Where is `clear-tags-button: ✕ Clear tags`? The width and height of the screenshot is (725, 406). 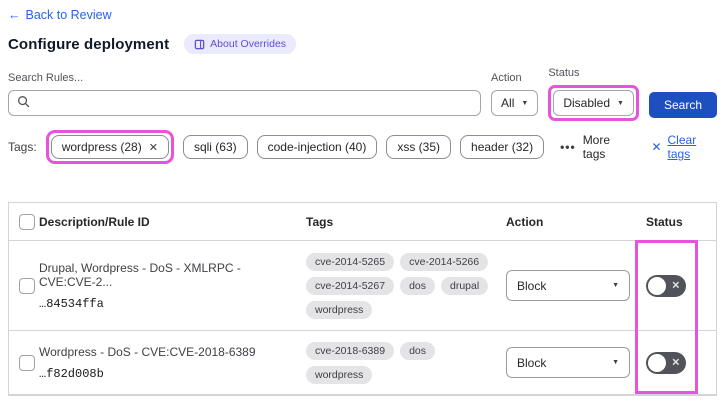 clear-tags-button: ✕ Clear tags is located at coordinates (684, 147).